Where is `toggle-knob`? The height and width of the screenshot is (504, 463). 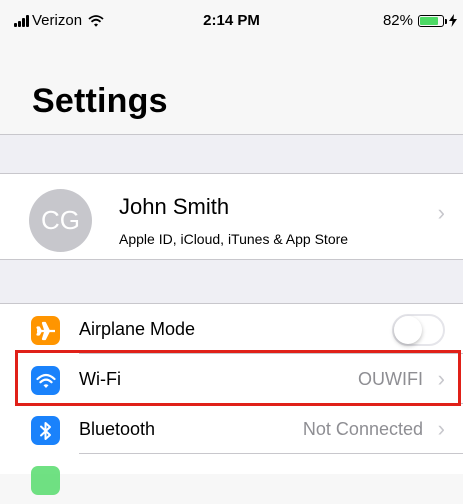
toggle-knob is located at coordinates (408, 330).